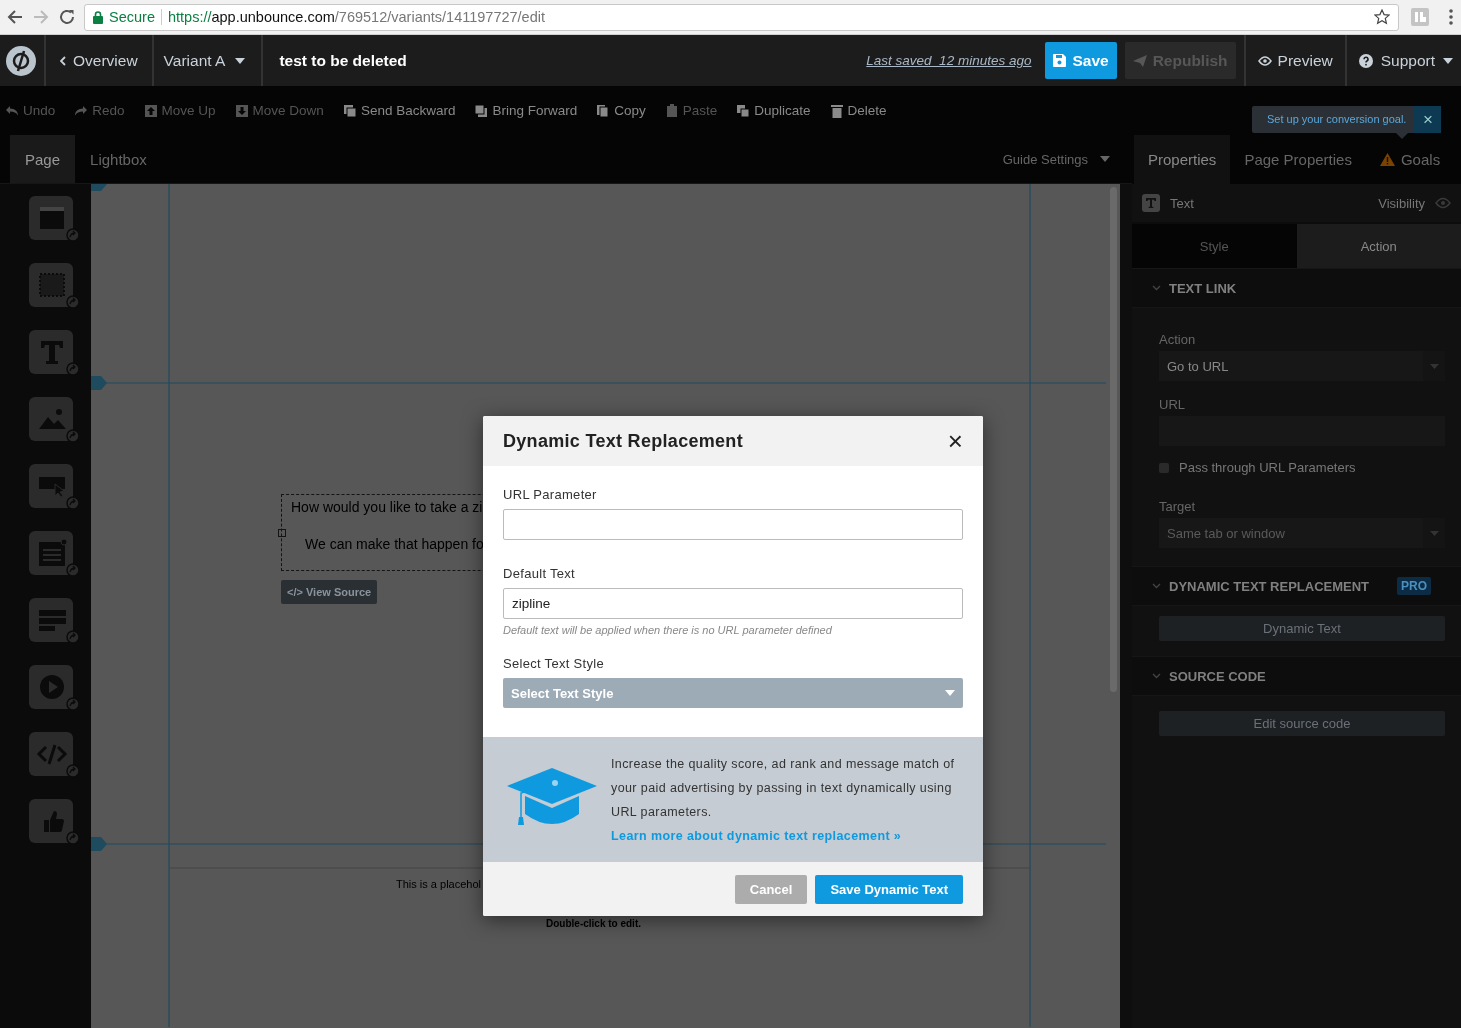  What do you see at coordinates (54, 353) in the screenshot?
I see `letter-t-icon` at bounding box center [54, 353].